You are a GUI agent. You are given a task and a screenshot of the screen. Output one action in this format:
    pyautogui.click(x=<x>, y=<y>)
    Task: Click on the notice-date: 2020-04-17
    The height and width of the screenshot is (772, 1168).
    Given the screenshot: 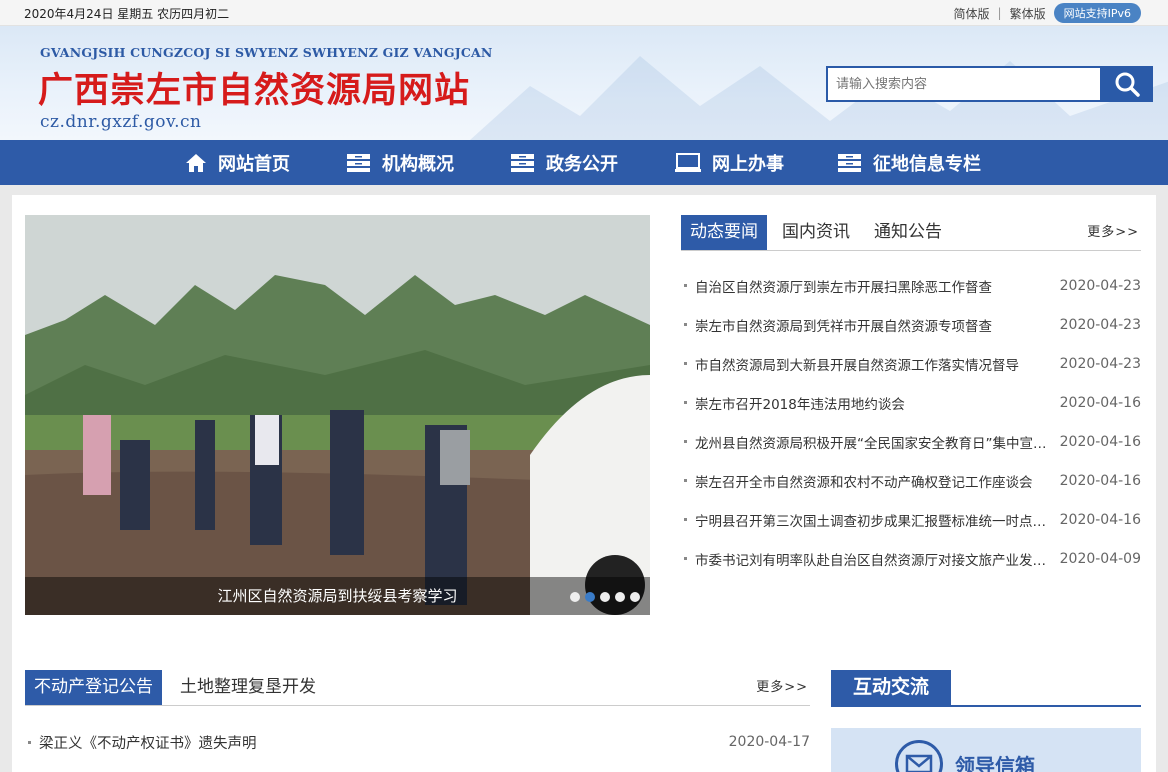 What is the action you would take?
    pyautogui.click(x=769, y=742)
    